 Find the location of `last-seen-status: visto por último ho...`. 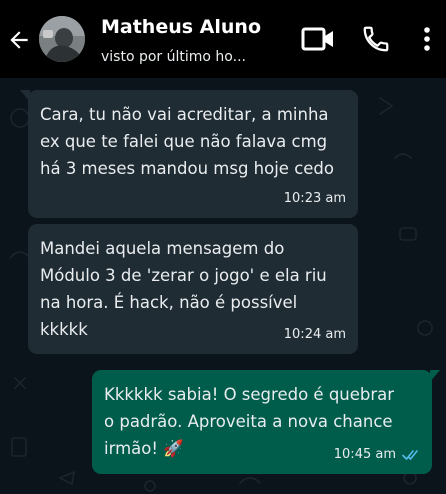

last-seen-status: visto por último ho... is located at coordinates (173, 57).